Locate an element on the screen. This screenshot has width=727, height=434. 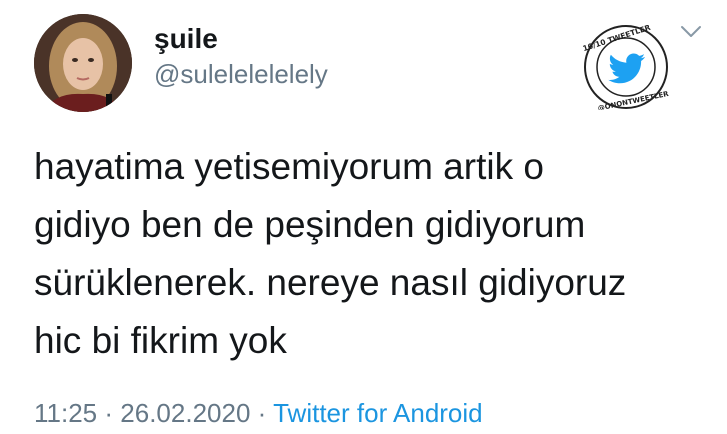
tweet-line: sürüklenerek. nereye nasıl gidiyoruz is located at coordinates (330, 282).